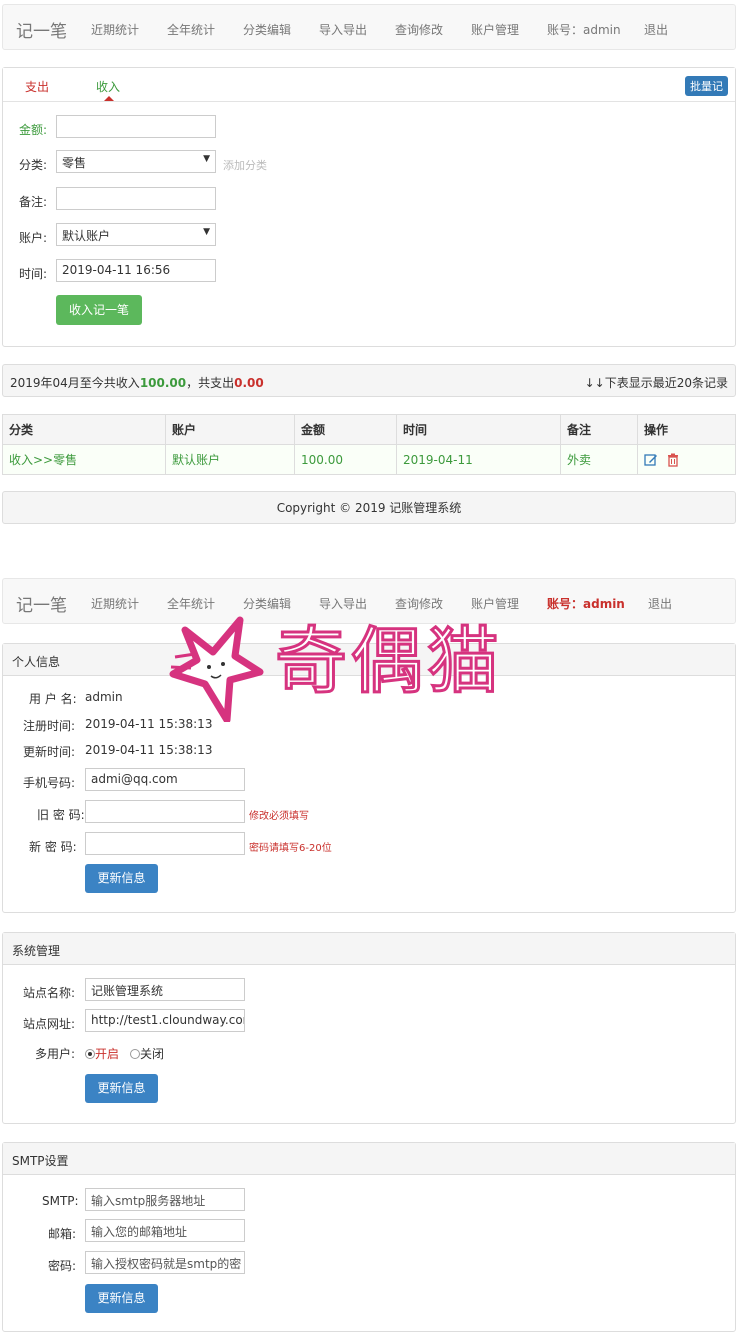 The image size is (740, 1335). I want to click on new-password-label: 新 密 码:, so click(53, 847).